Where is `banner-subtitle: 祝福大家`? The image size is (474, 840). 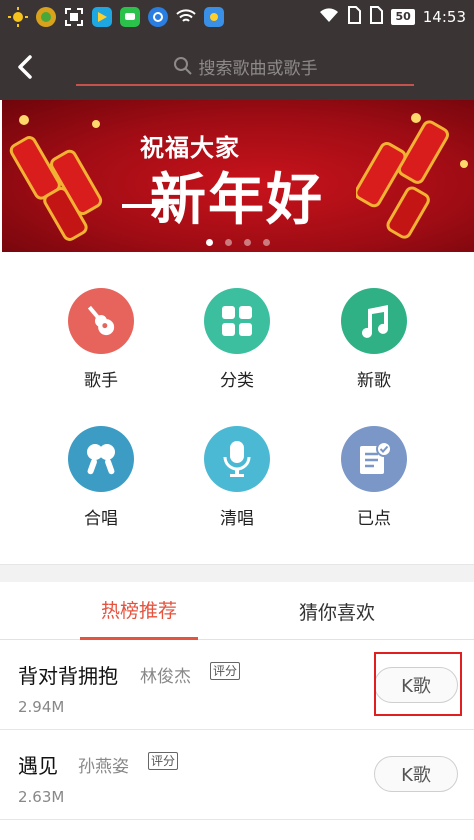
banner-subtitle: 祝福大家 is located at coordinates (190, 147).